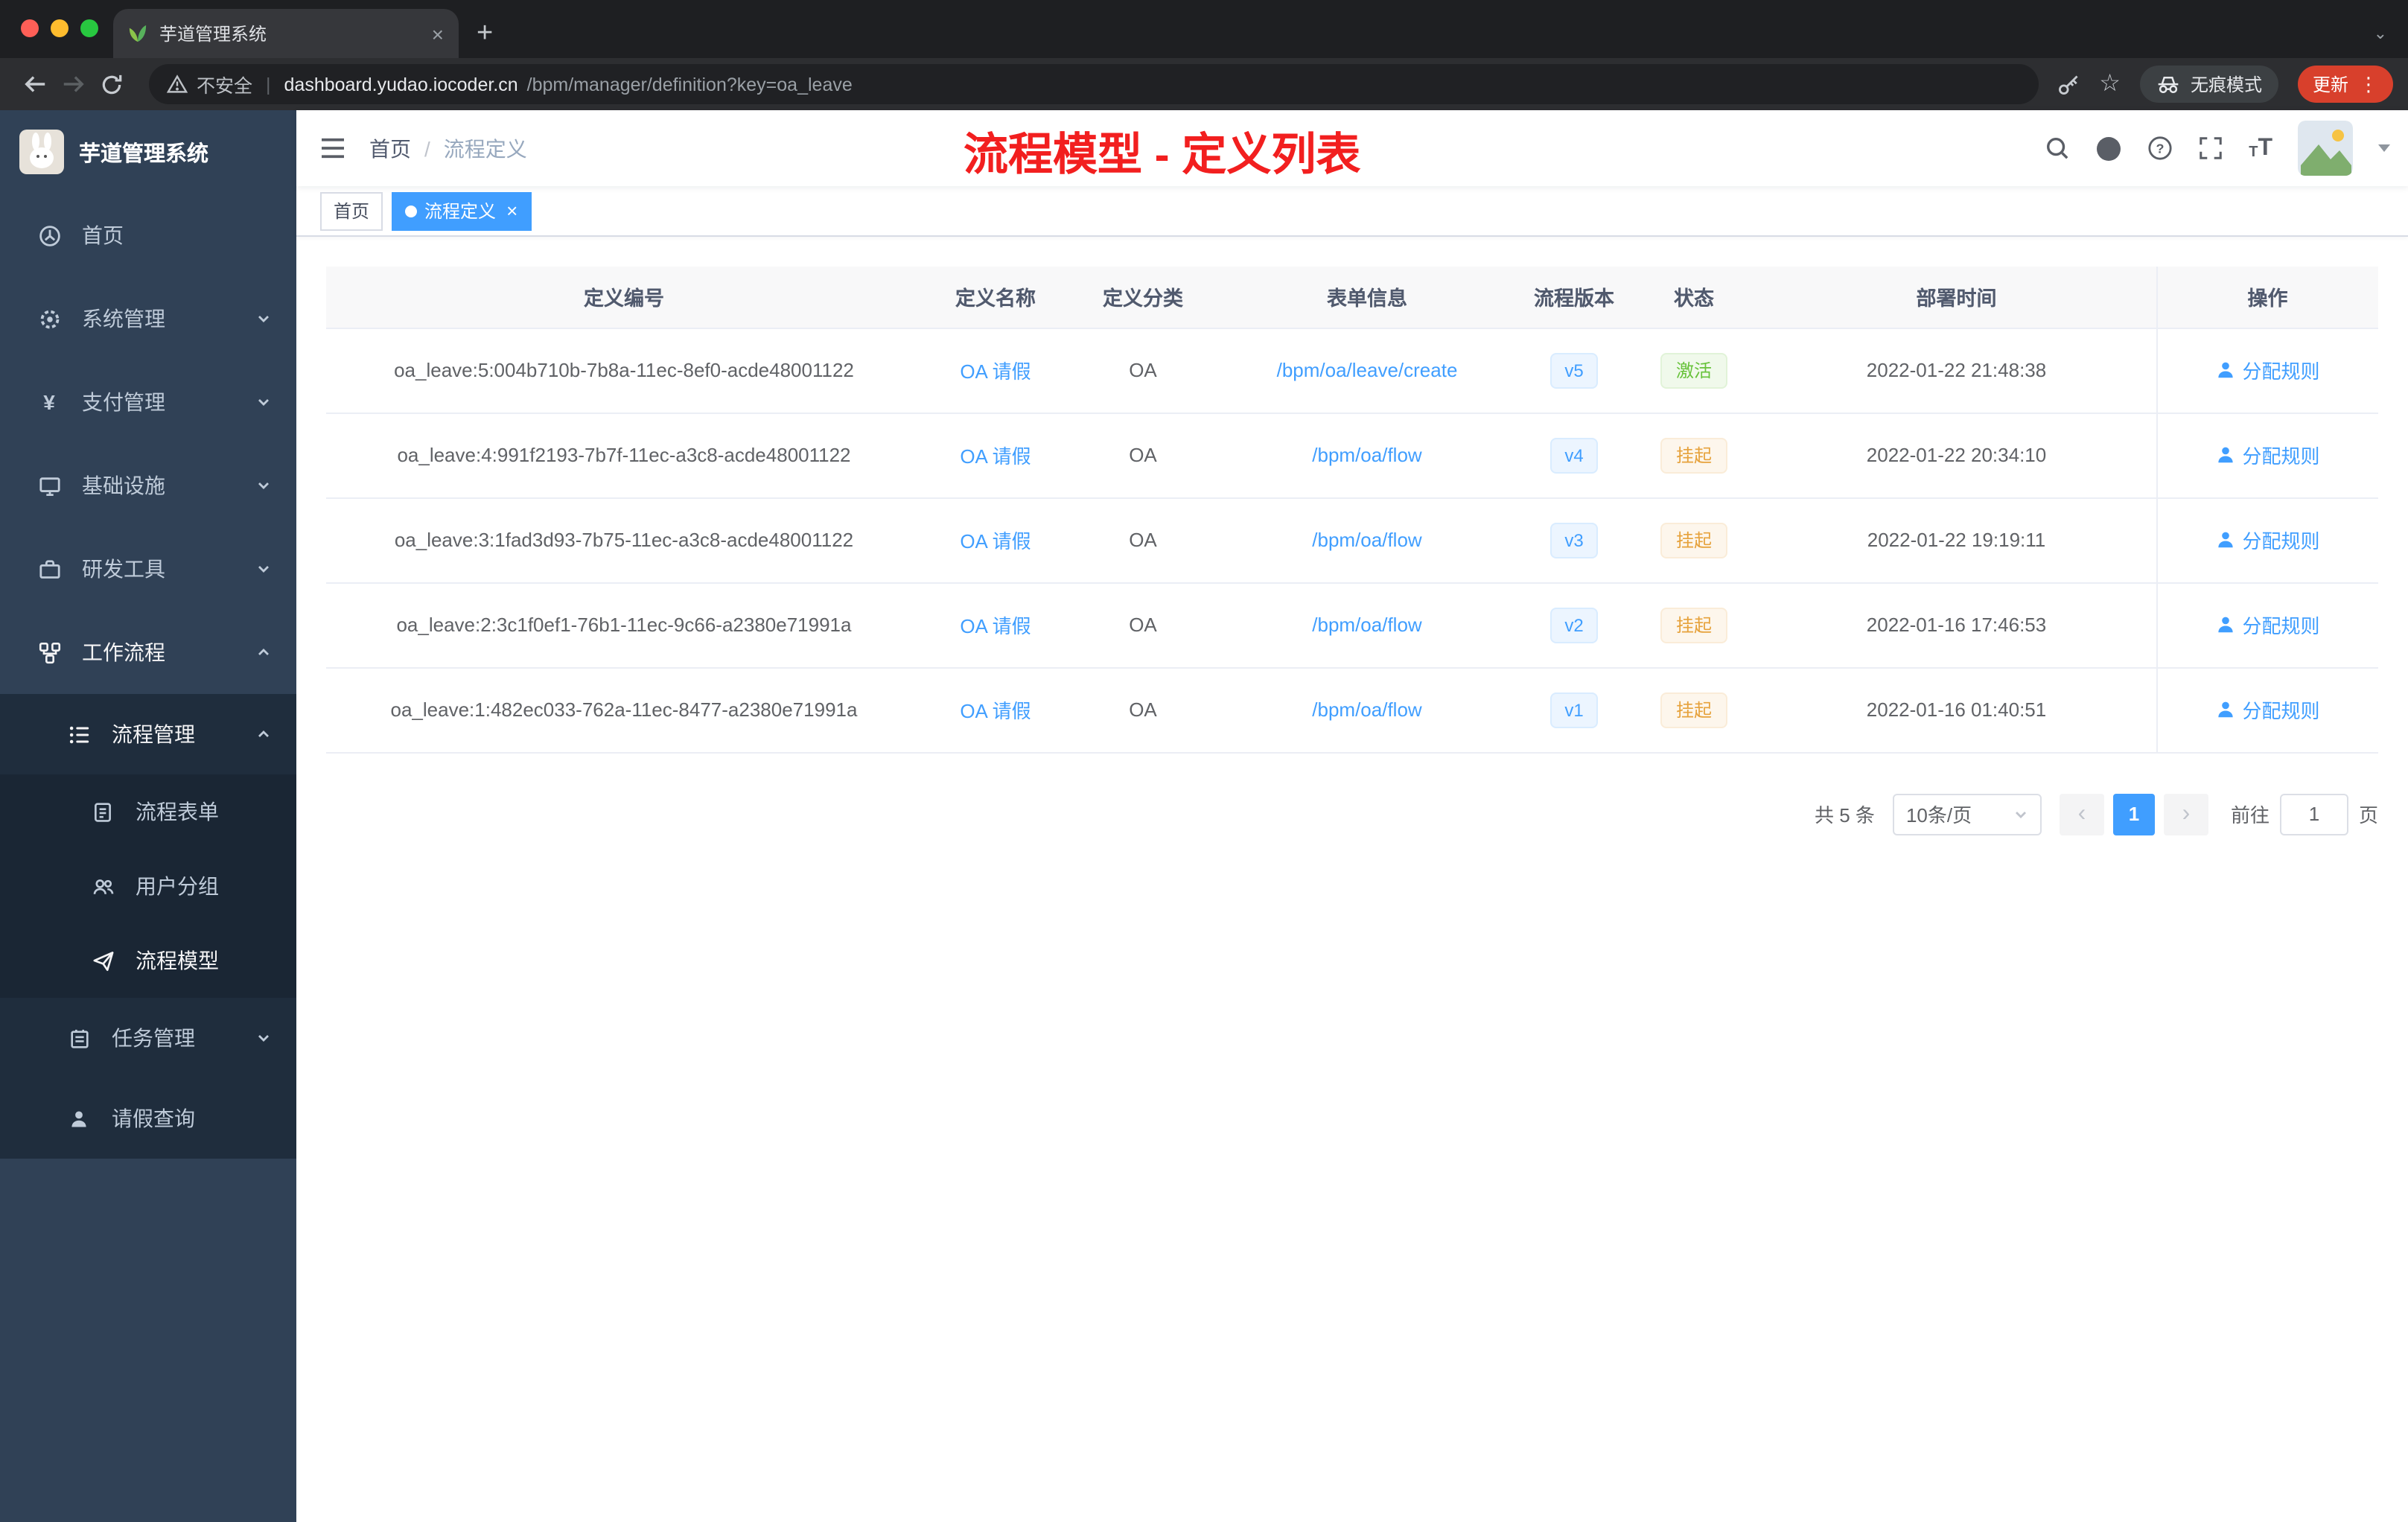 The image size is (2408, 1522). I want to click on sidebar-item-home: 首页, so click(148, 235).